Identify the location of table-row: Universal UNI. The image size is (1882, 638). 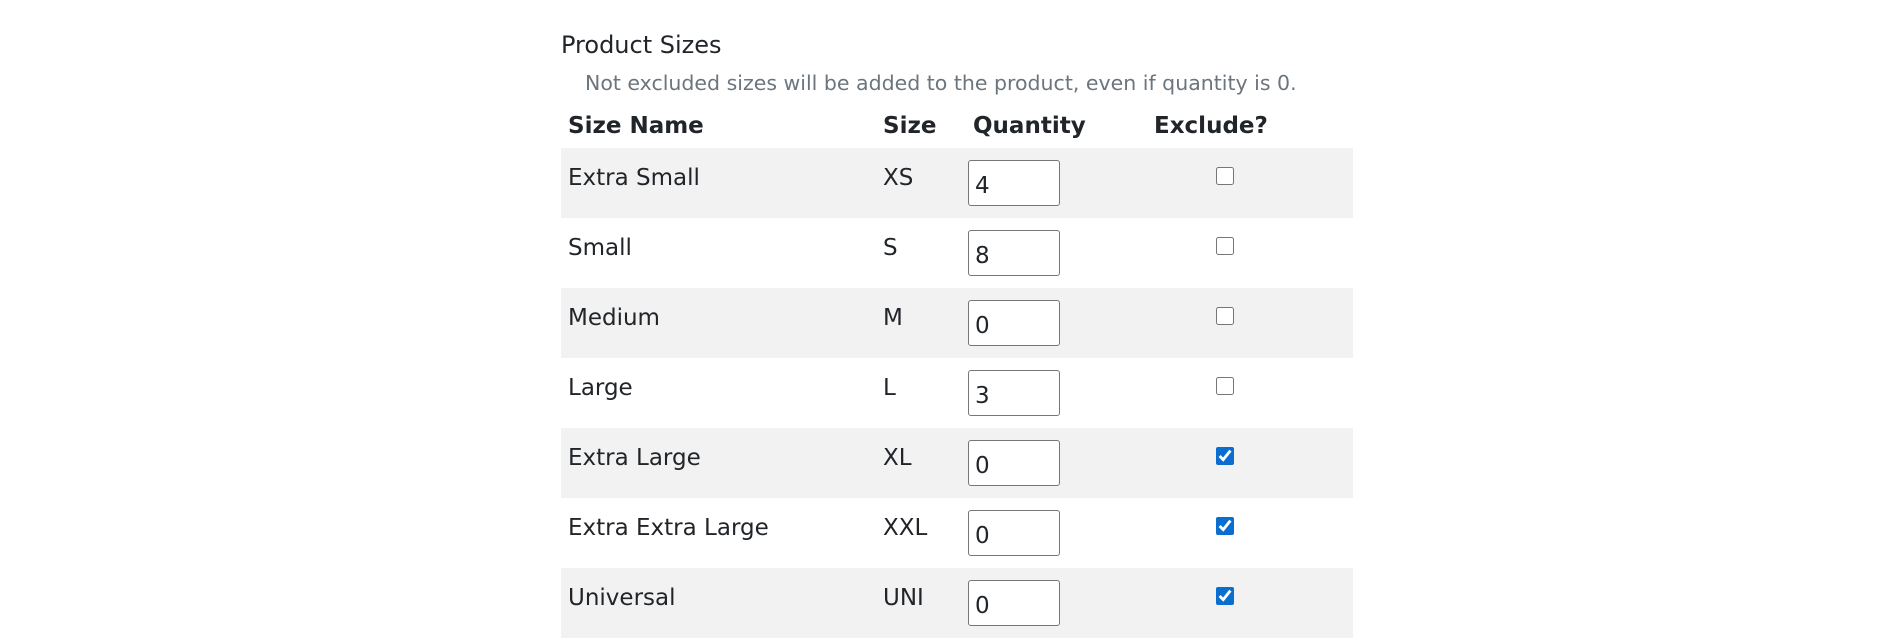
(957, 603).